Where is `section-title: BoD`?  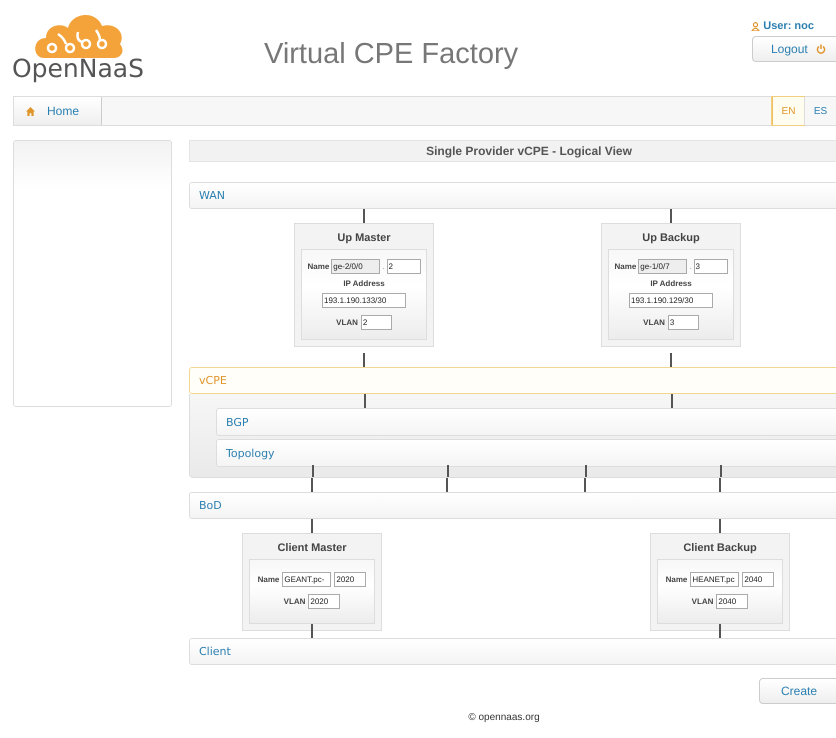 section-title: BoD is located at coordinates (210, 505).